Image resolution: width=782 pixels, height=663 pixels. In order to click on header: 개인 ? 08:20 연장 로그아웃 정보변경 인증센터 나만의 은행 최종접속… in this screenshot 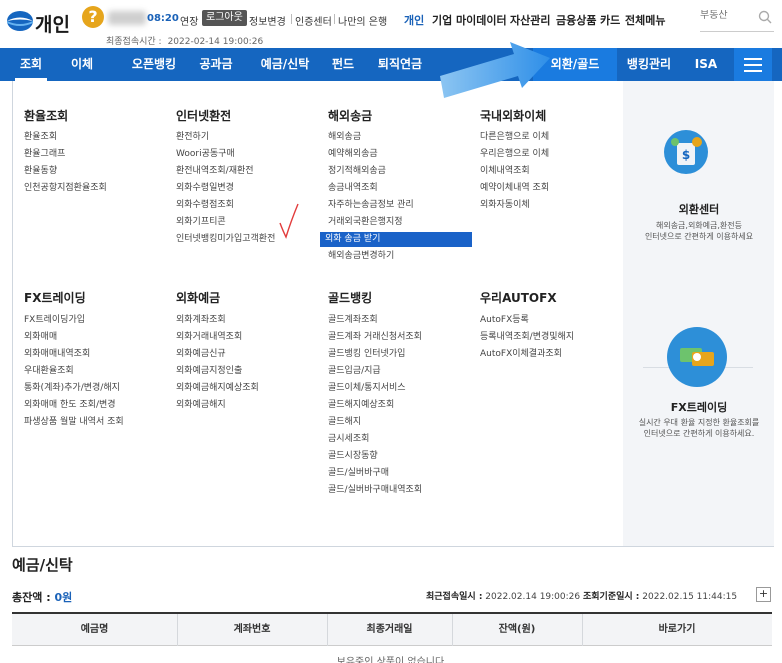, I will do `click(391, 24)`.